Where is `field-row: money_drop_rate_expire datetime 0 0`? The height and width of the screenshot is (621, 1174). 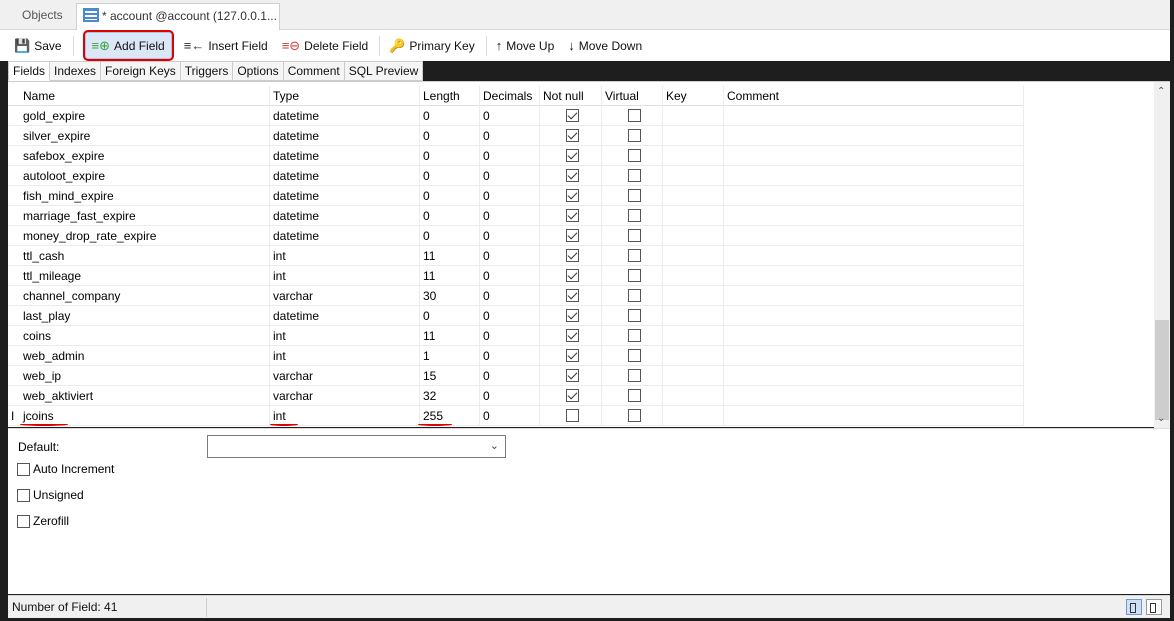 field-row: money_drop_rate_expire datetime 0 0 is located at coordinates (516, 236).